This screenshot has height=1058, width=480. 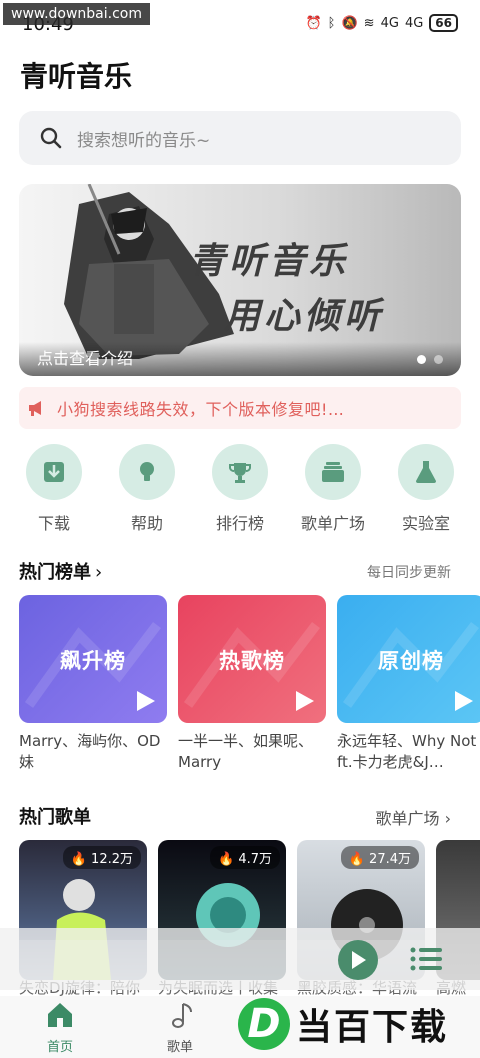 What do you see at coordinates (372, 1027) in the screenshot?
I see `watermark-text: 当百下载` at bounding box center [372, 1027].